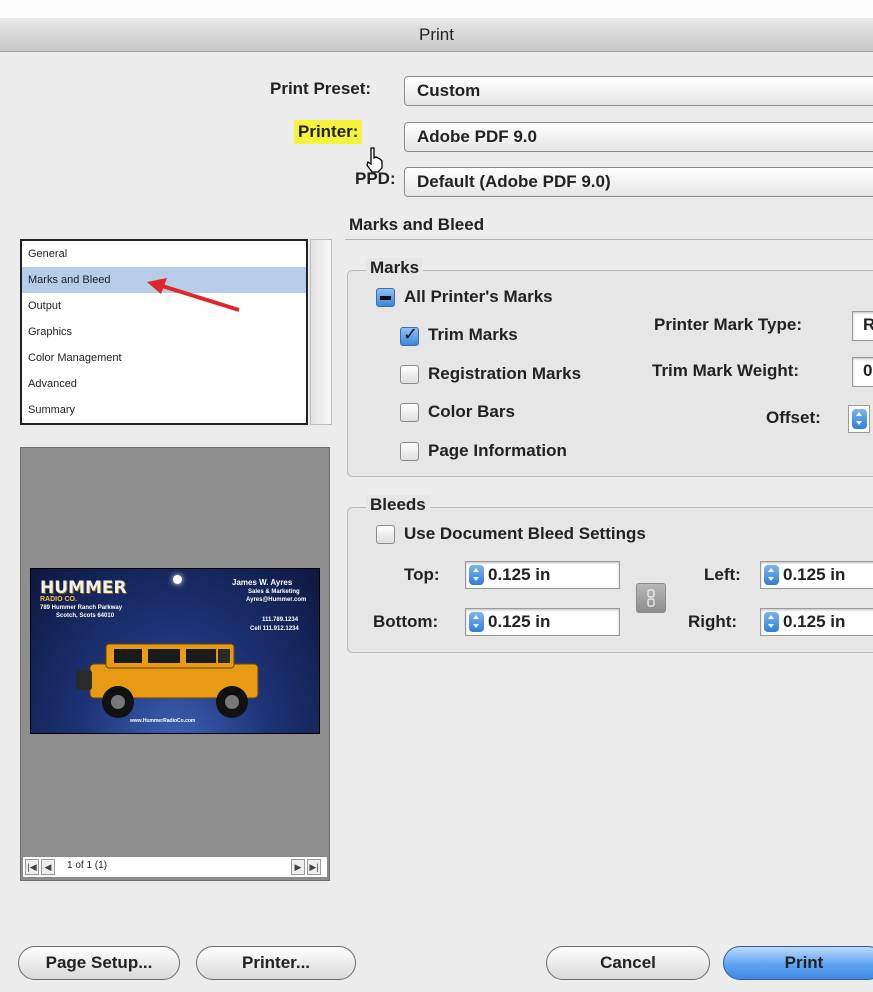  I want to click on printer-value: Adobe PDF 9.0, so click(477, 136).